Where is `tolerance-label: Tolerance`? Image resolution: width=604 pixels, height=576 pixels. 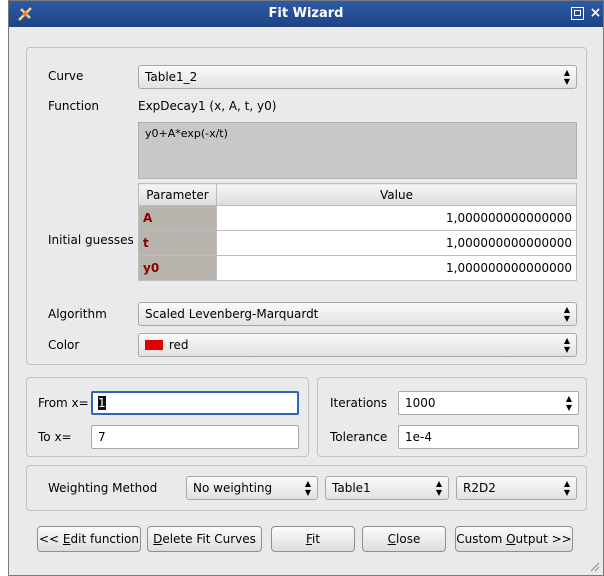 tolerance-label: Tolerance is located at coordinates (359, 437).